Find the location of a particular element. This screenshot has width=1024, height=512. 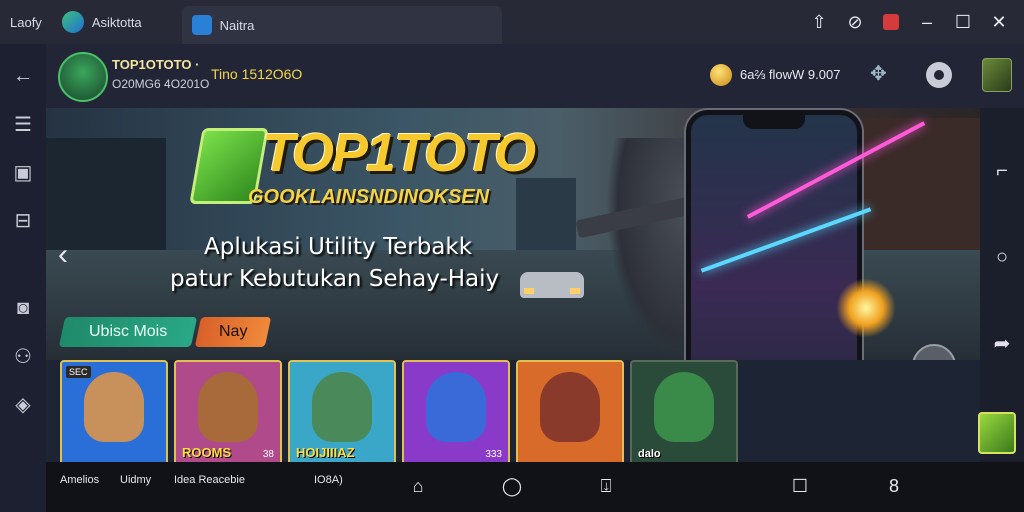

menu-icon: ☰ is located at coordinates (23, 124).